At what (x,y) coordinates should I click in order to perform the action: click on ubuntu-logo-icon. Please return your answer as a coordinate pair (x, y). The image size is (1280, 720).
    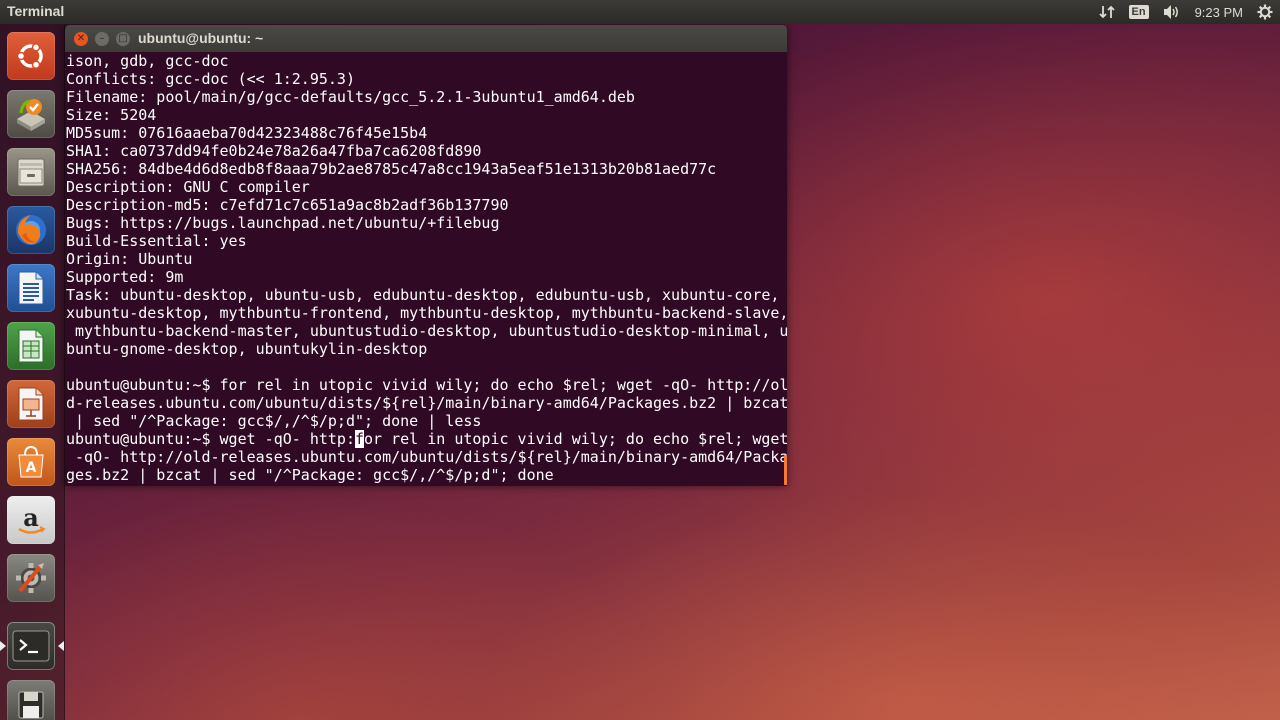
    Looking at the image, I should click on (29, 56).